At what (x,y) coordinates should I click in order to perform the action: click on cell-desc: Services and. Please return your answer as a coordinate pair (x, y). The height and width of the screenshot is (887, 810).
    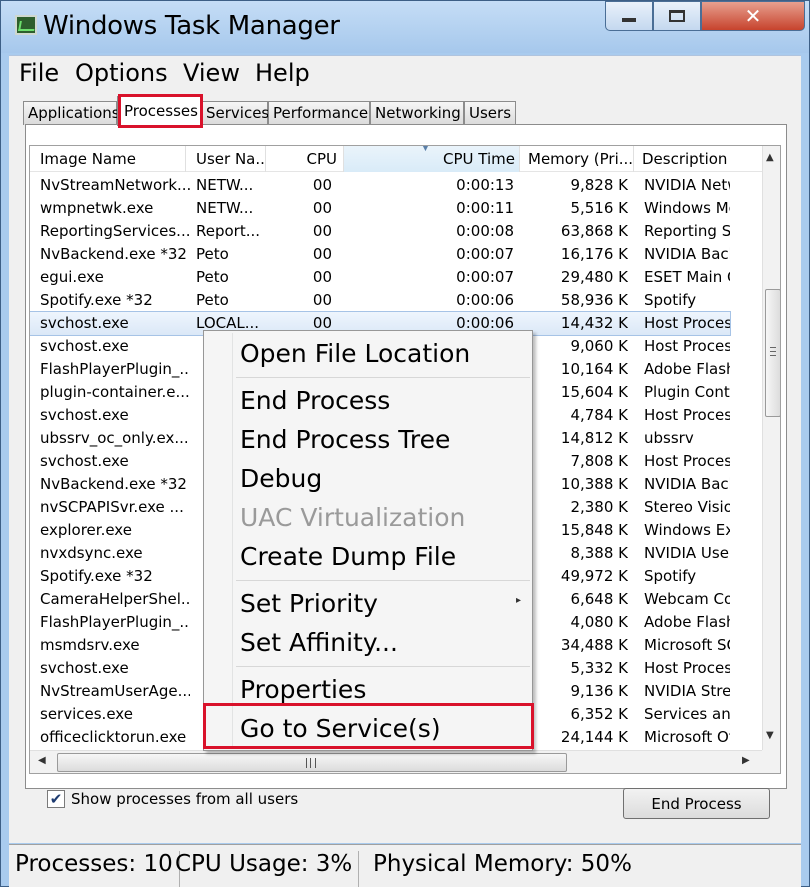
    Looking at the image, I should click on (687, 714).